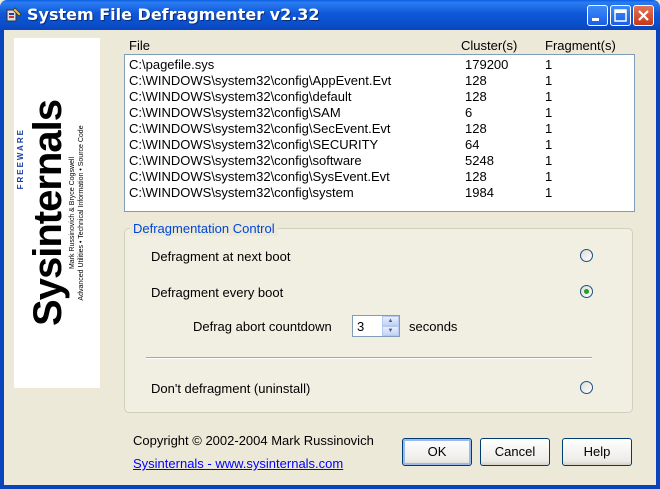 This screenshot has height=489, width=660. Describe the element at coordinates (586, 255) in the screenshot. I see `next-boot-radio` at that location.